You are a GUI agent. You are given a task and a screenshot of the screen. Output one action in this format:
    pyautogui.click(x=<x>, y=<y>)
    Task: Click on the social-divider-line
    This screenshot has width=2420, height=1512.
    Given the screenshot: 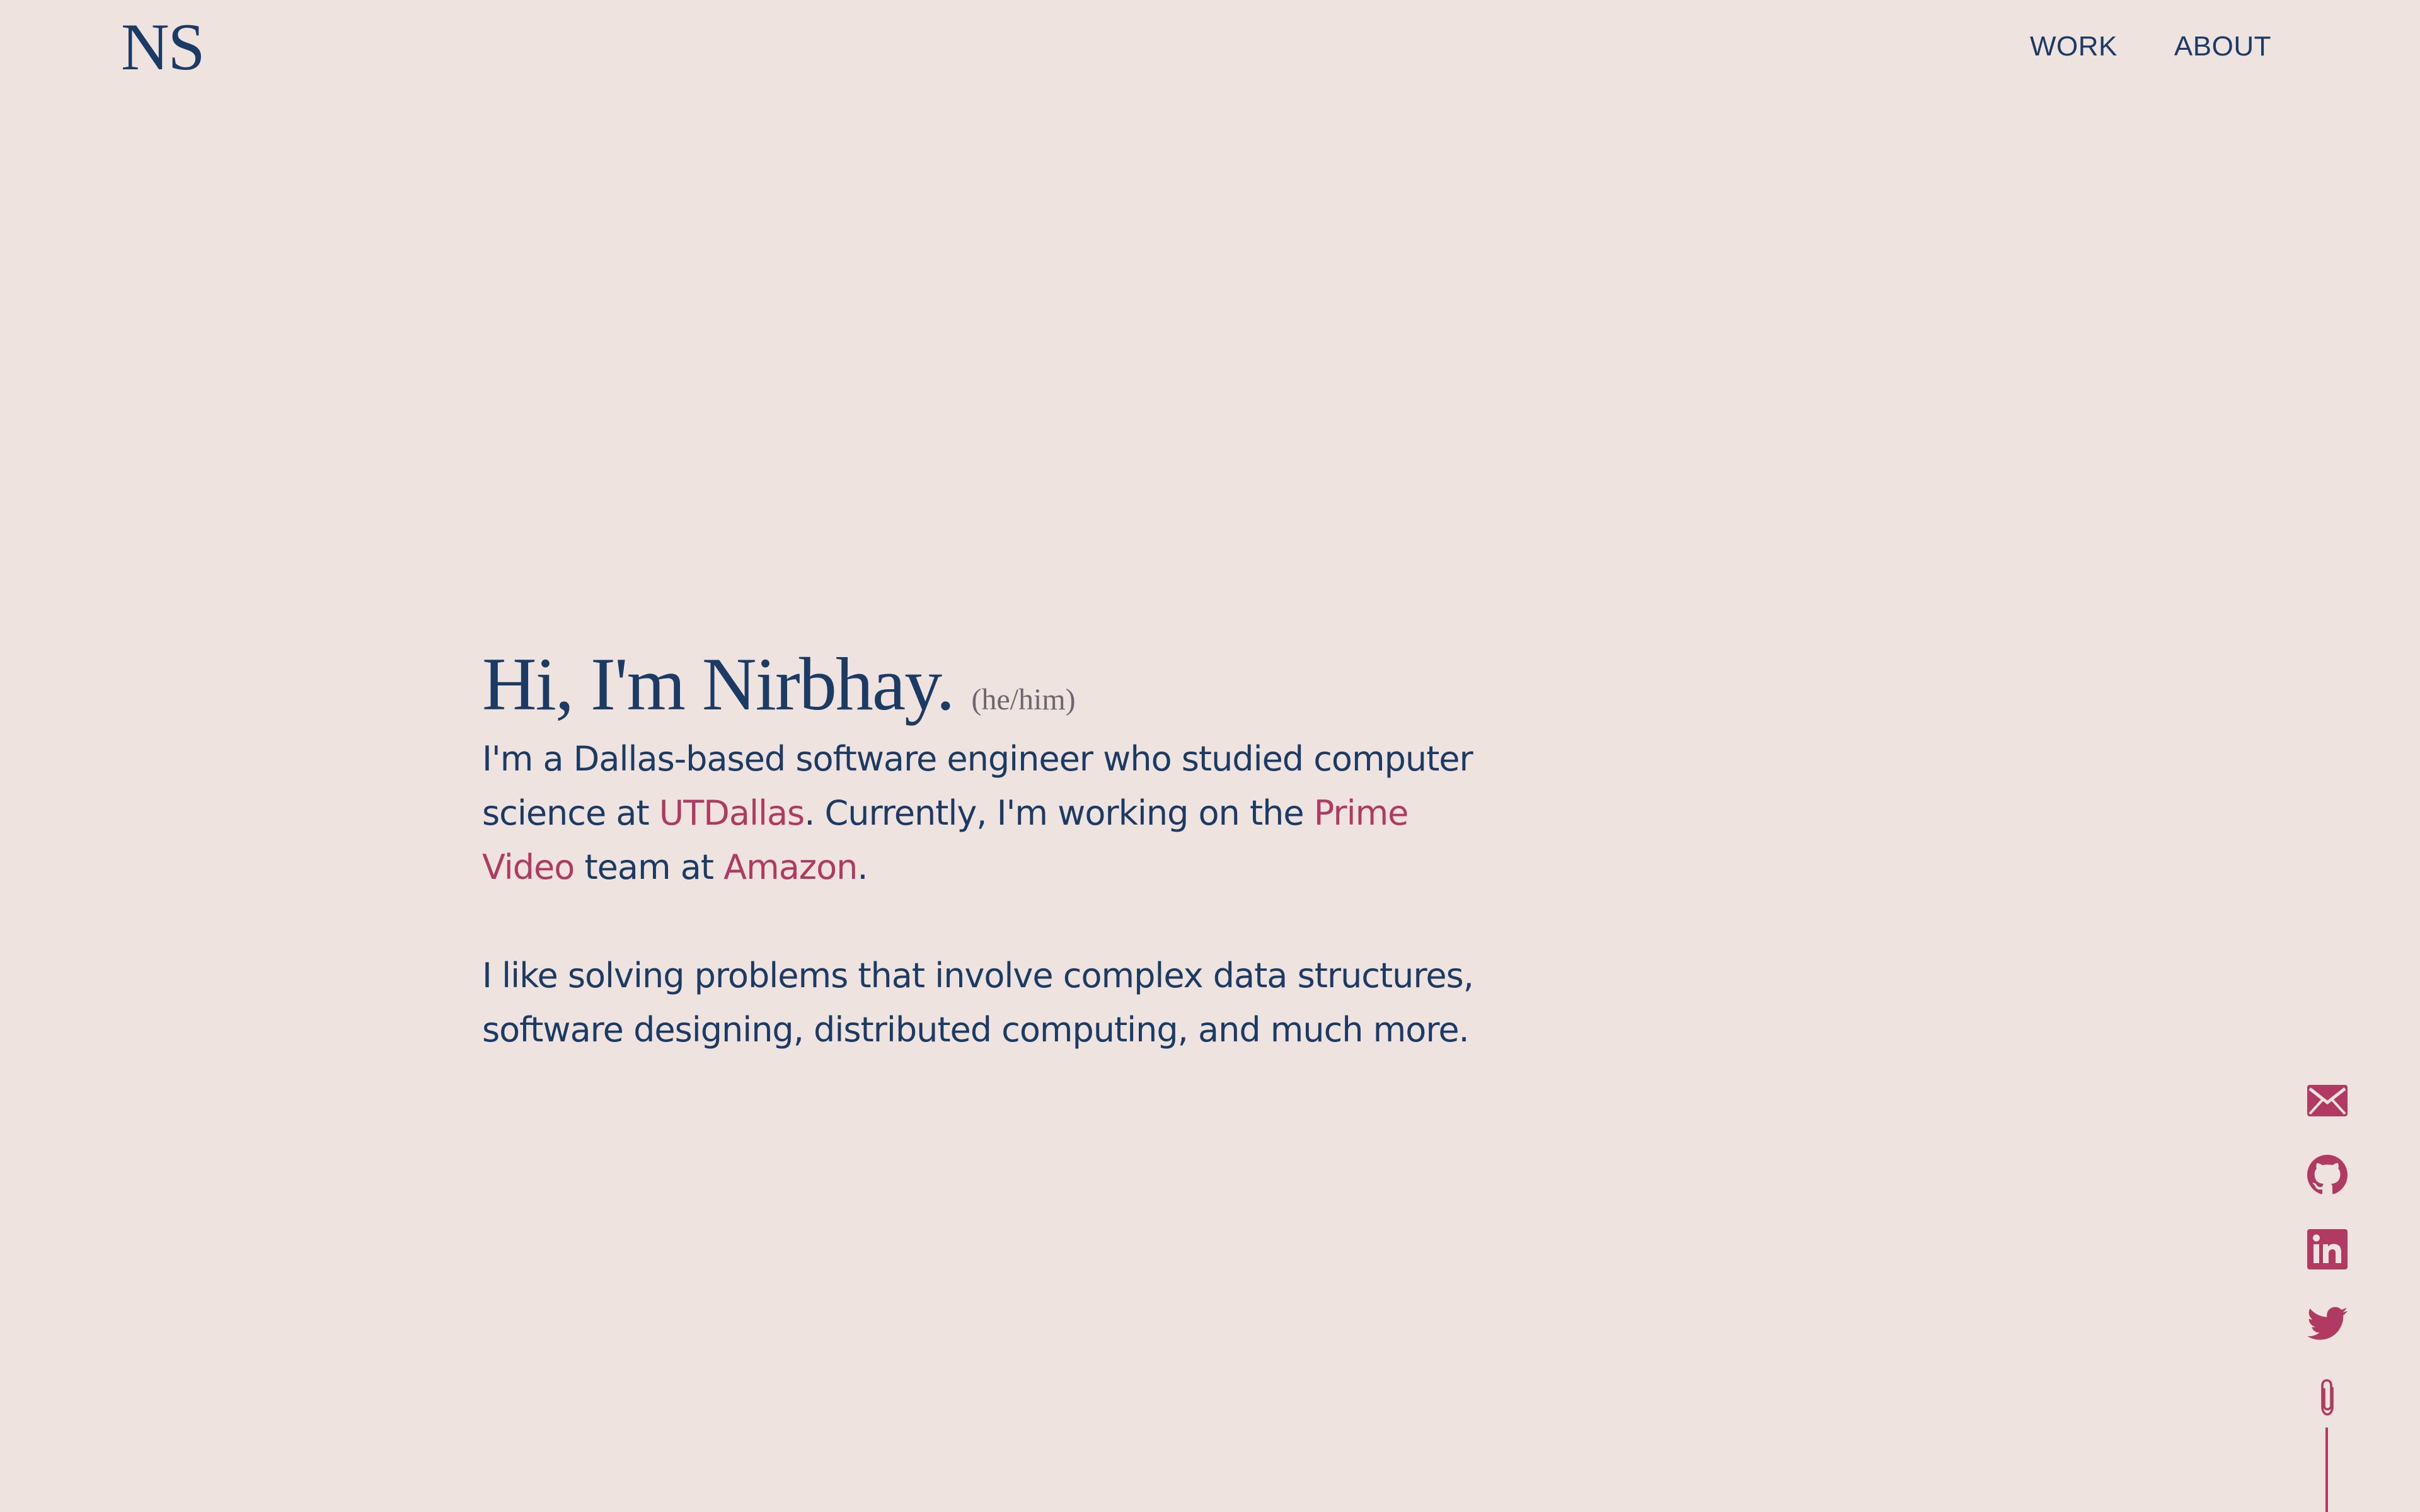 What is the action you would take?
    pyautogui.click(x=2326, y=1470)
    